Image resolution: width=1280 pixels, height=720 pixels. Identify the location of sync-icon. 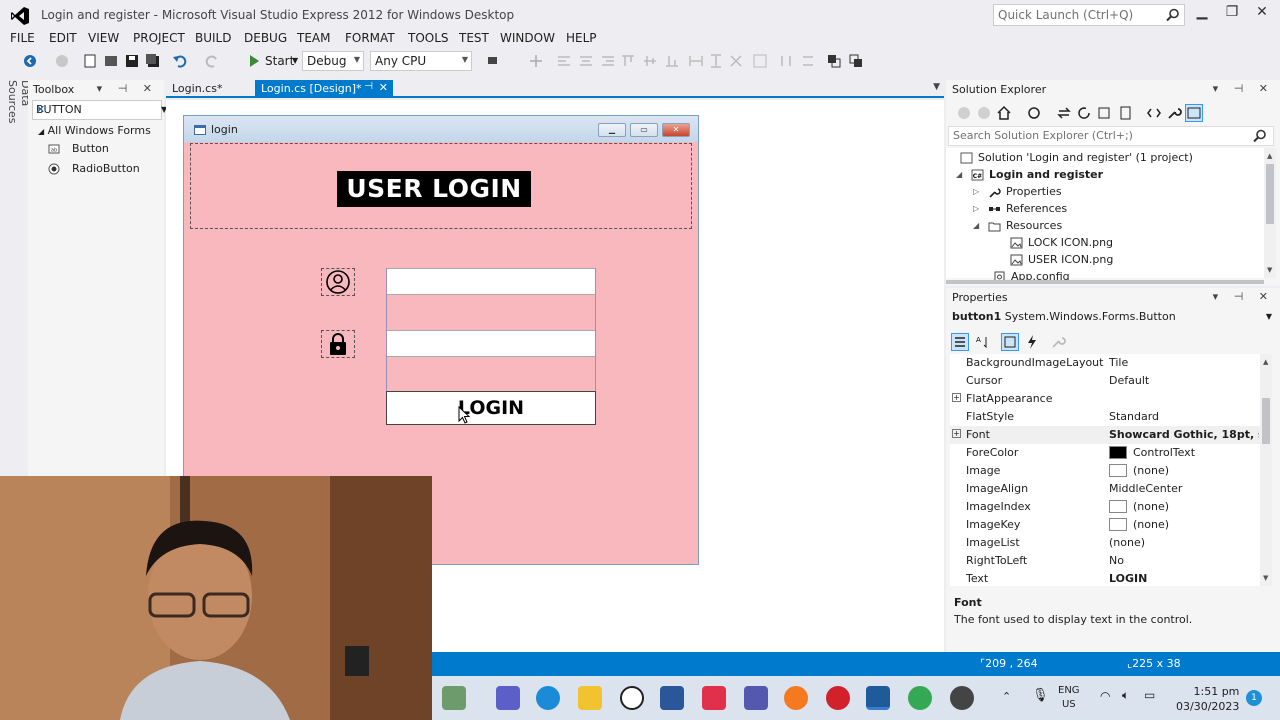
(1064, 113).